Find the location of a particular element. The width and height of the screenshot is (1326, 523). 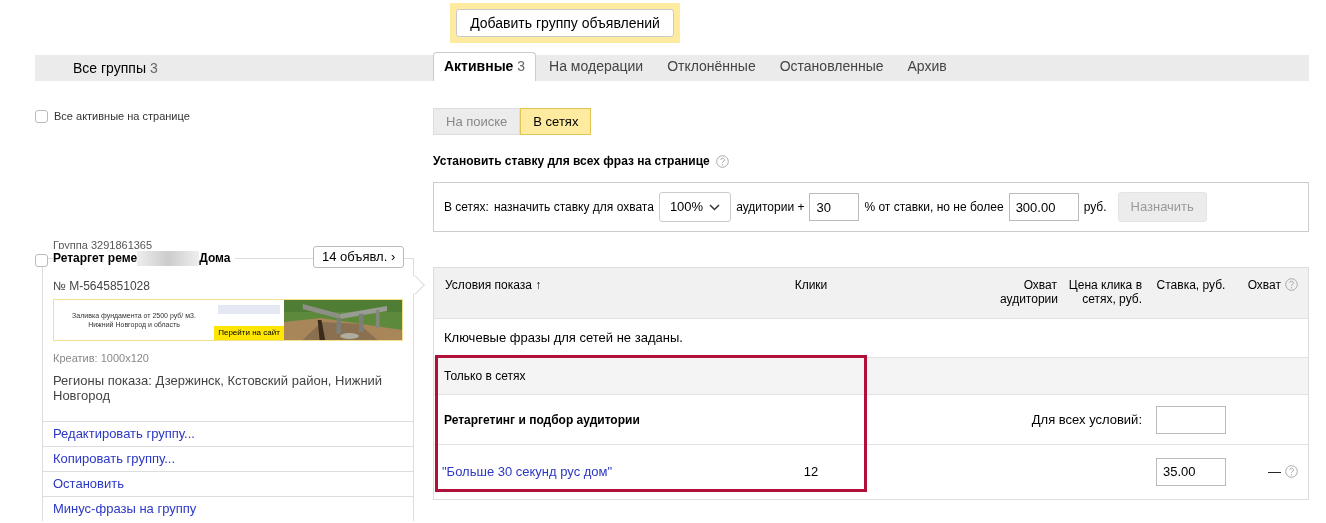

tab: Архив is located at coordinates (927, 66).